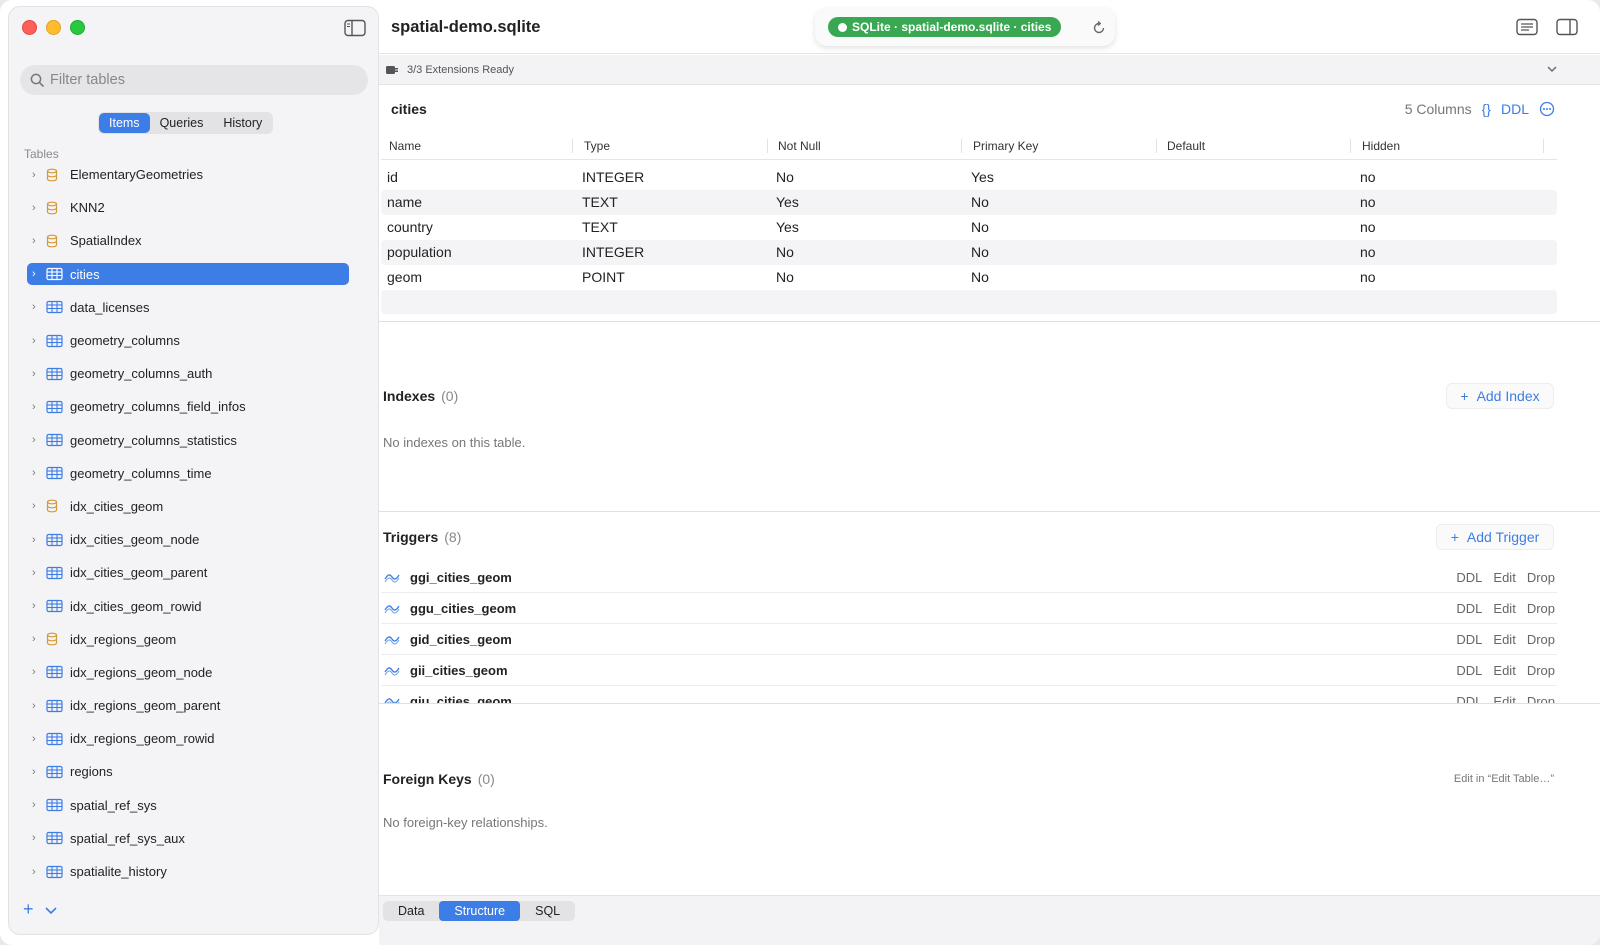 This screenshot has height=945, width=1600. I want to click on segment-items: Items, so click(124, 123).